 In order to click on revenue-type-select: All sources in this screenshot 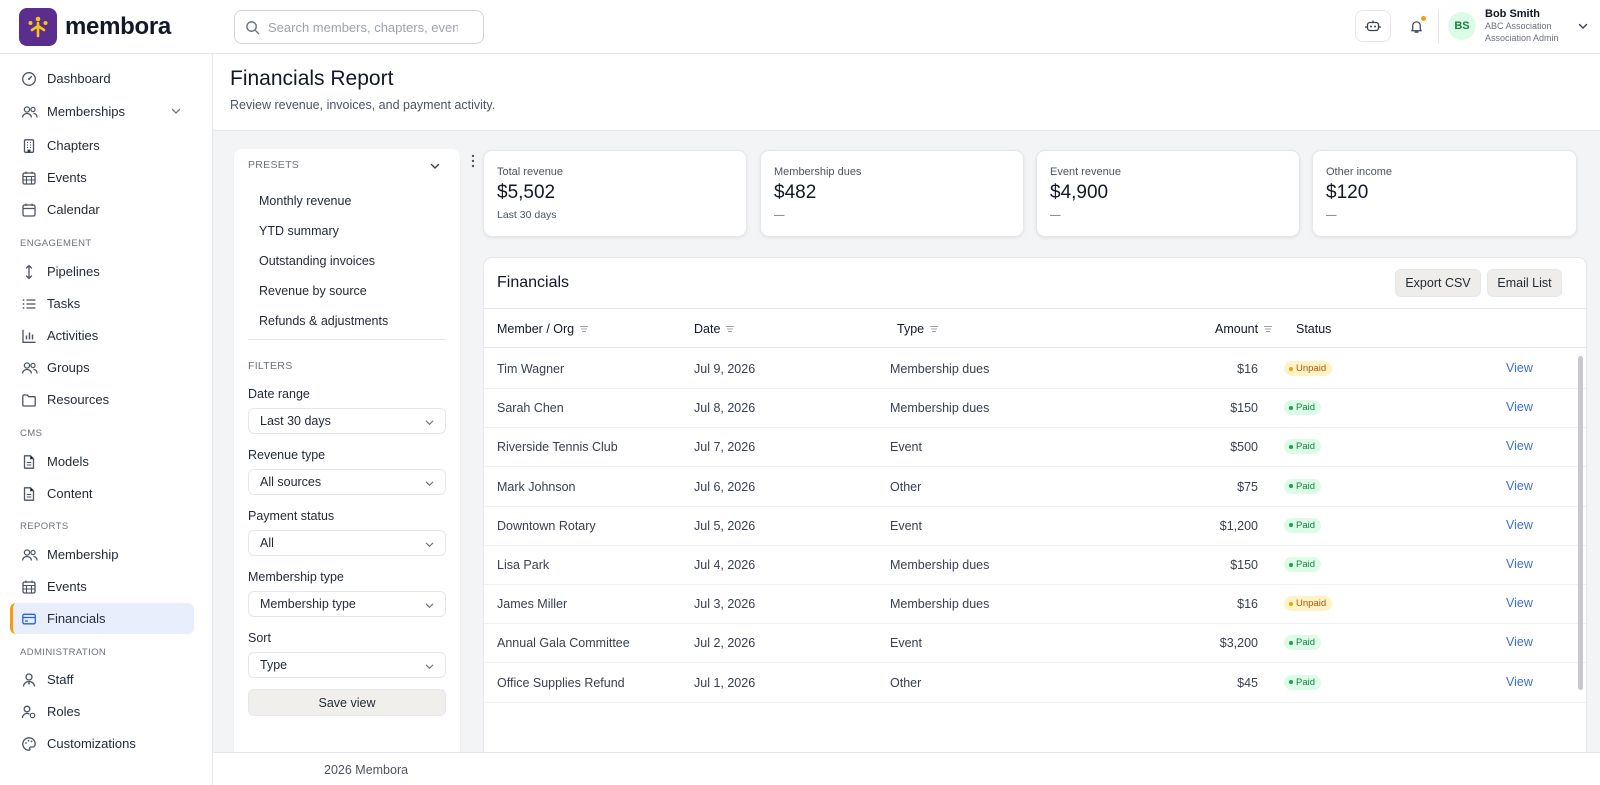, I will do `click(347, 482)`.